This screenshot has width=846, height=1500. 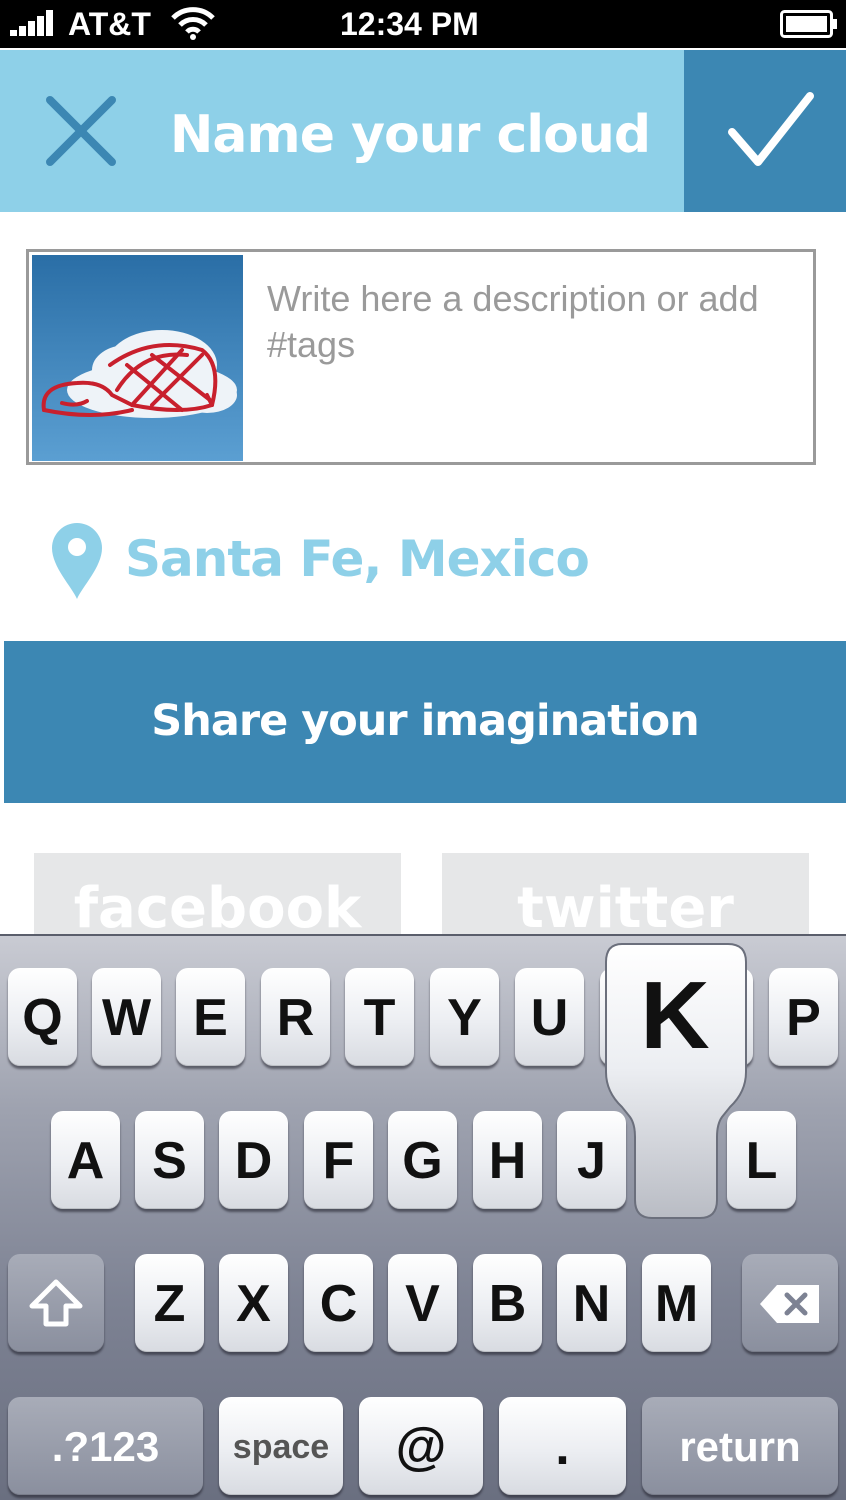 I want to click on key-label: H, so click(x=507, y=1161).